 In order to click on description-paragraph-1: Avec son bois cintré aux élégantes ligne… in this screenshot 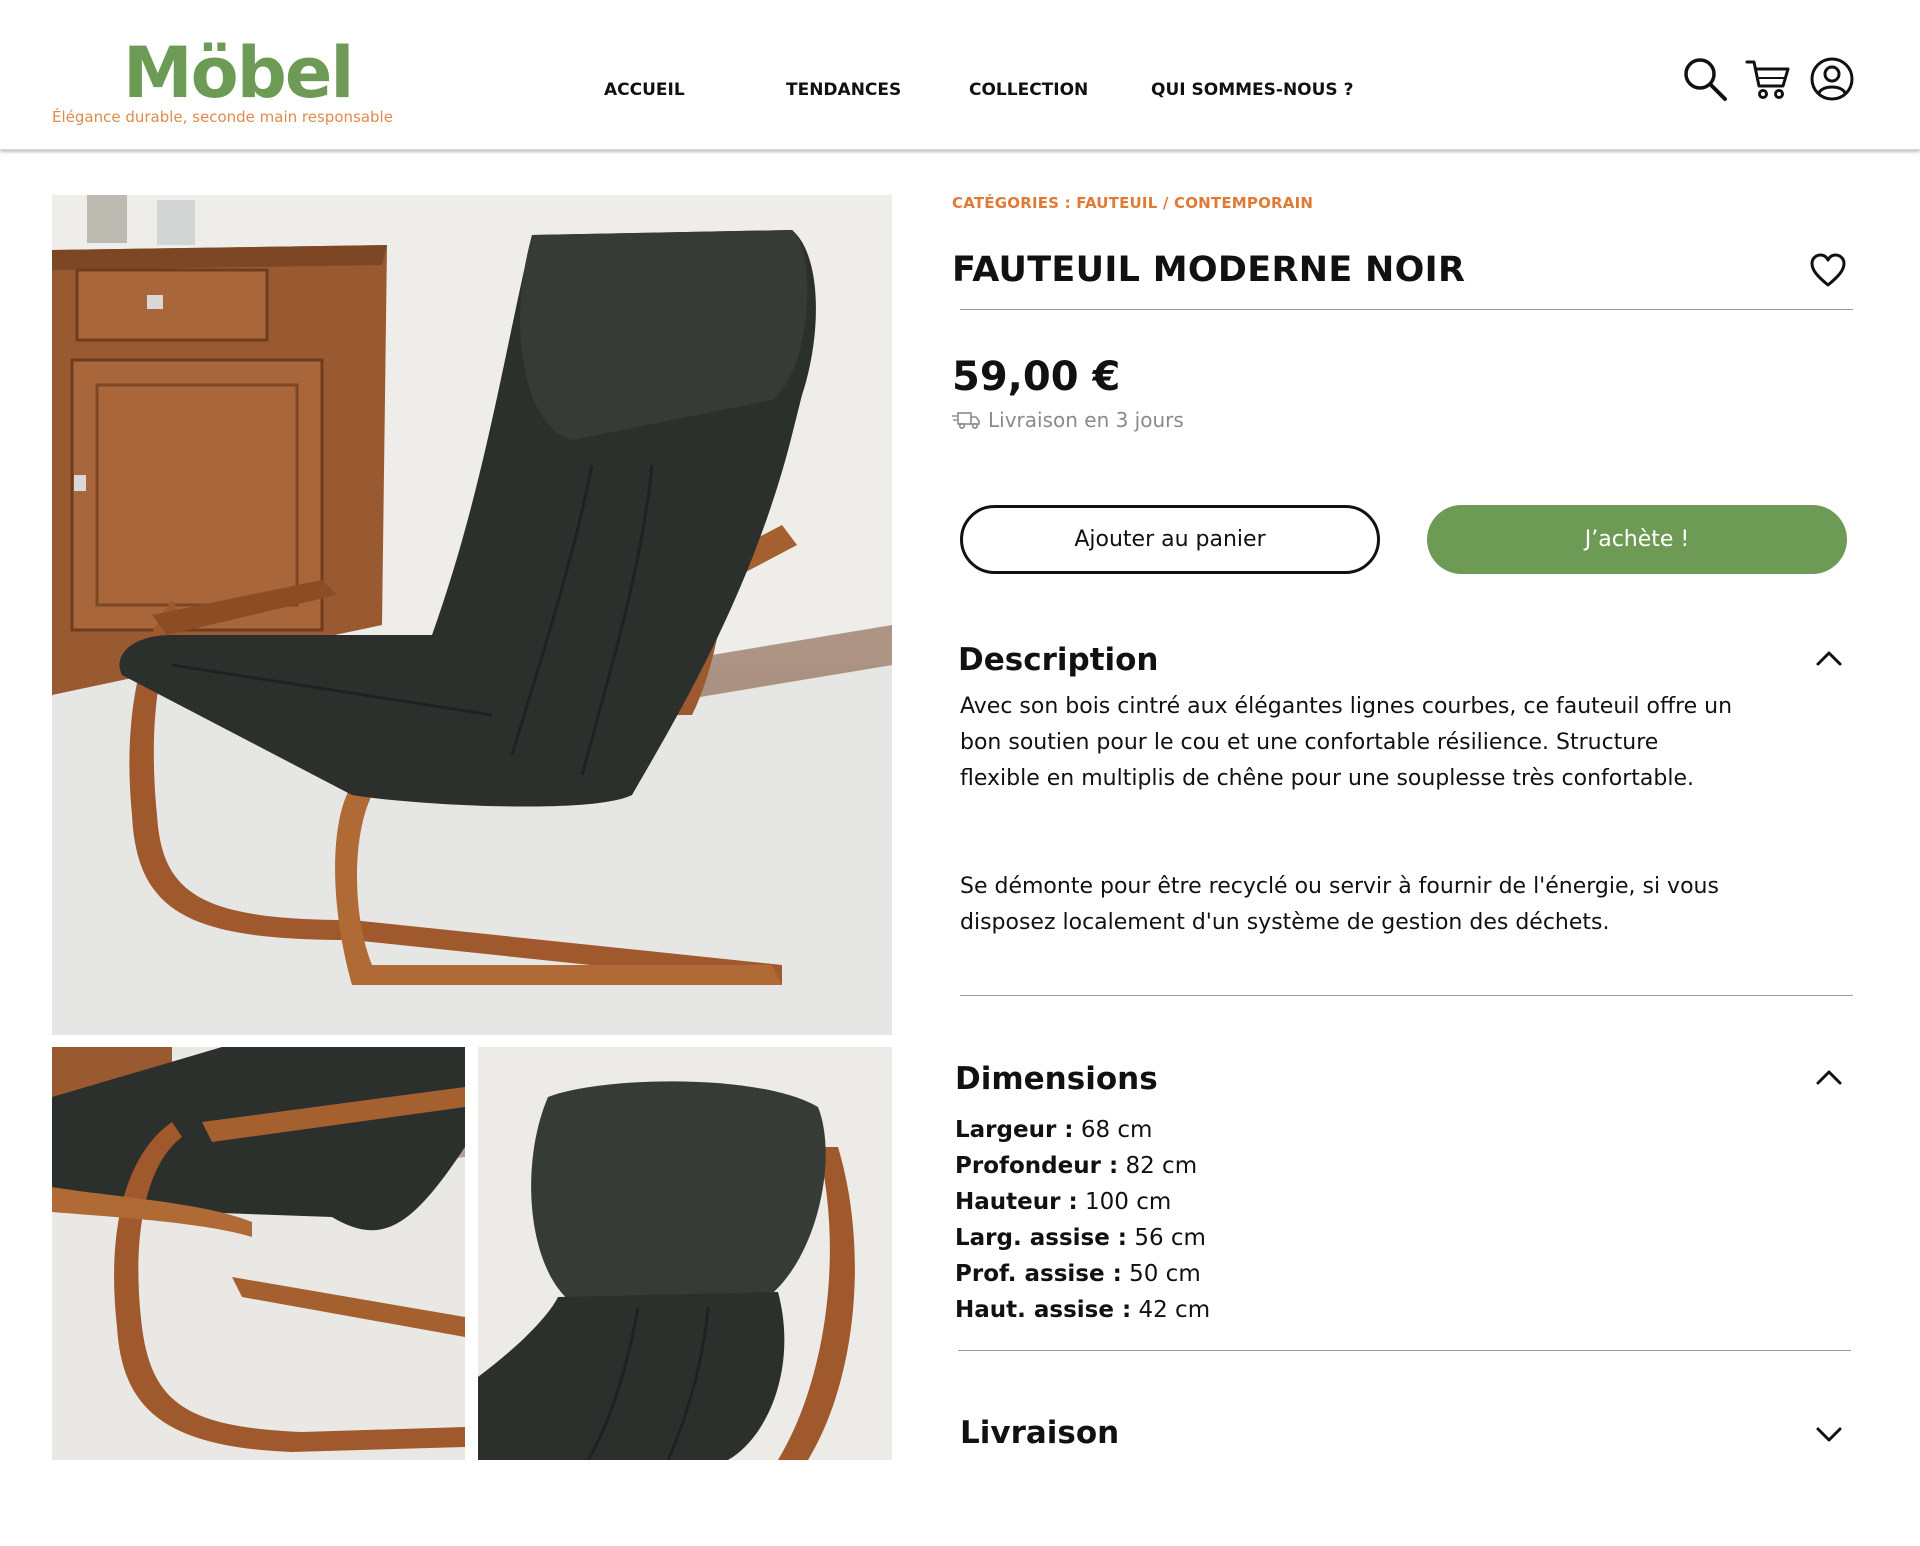, I will do `click(1346, 742)`.